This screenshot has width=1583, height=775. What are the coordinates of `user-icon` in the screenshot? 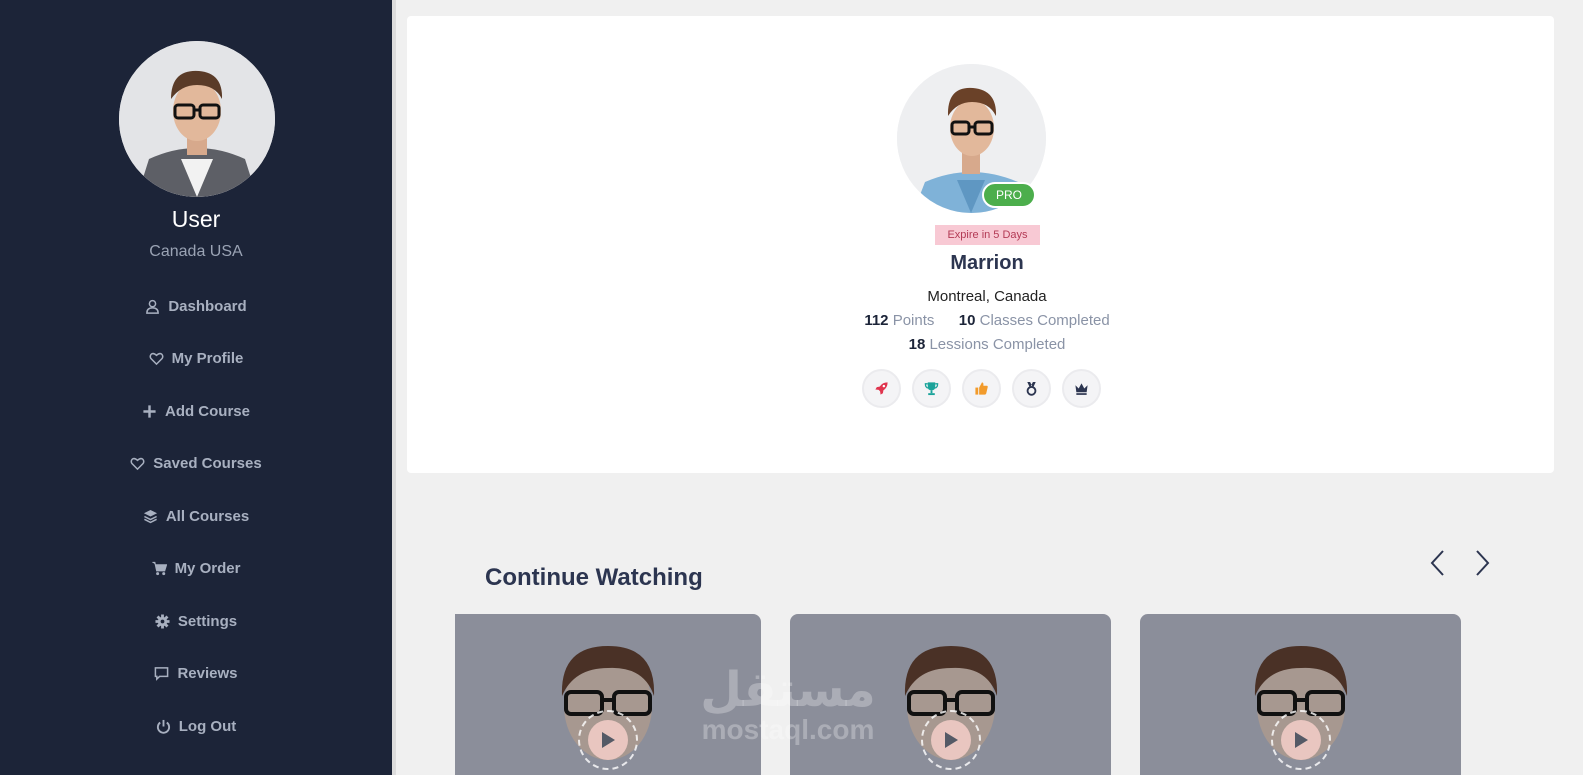 It's located at (153, 306).